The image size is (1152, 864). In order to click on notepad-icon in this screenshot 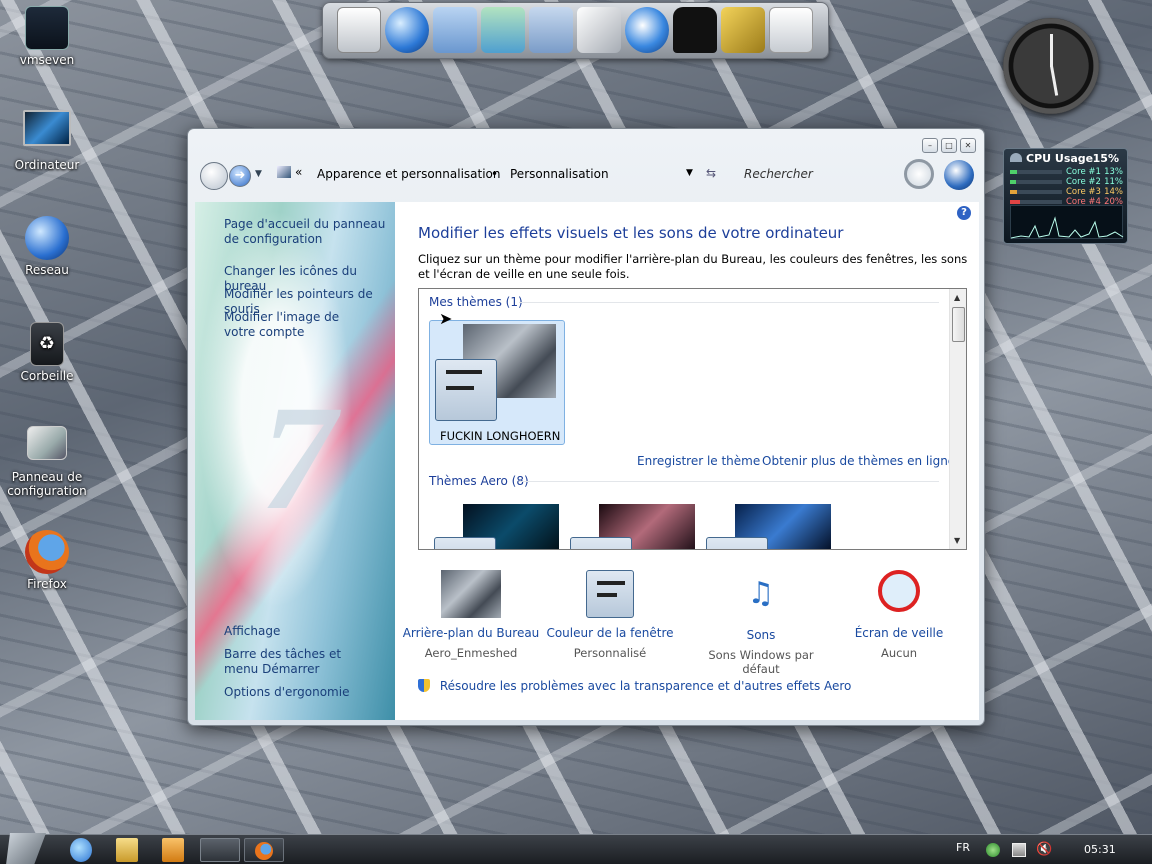, I will do `click(359, 30)`.